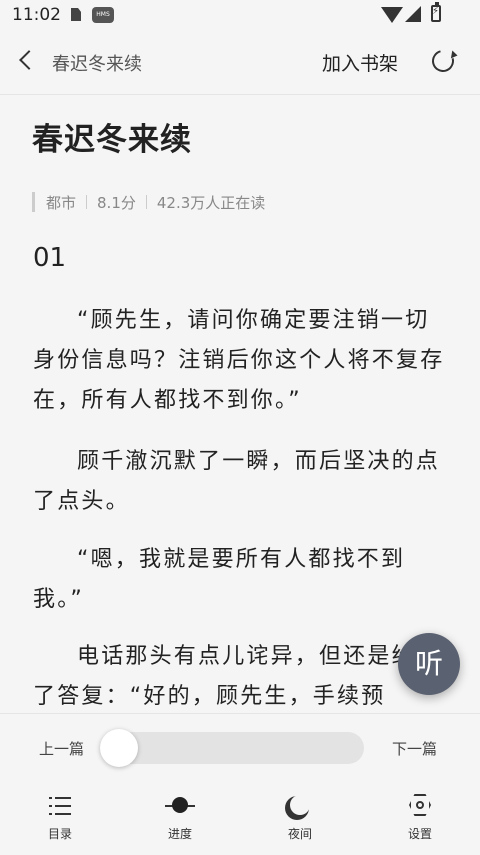 This screenshot has height=855, width=480. I want to click on nav-title: 春迟冬来续, so click(97, 64).